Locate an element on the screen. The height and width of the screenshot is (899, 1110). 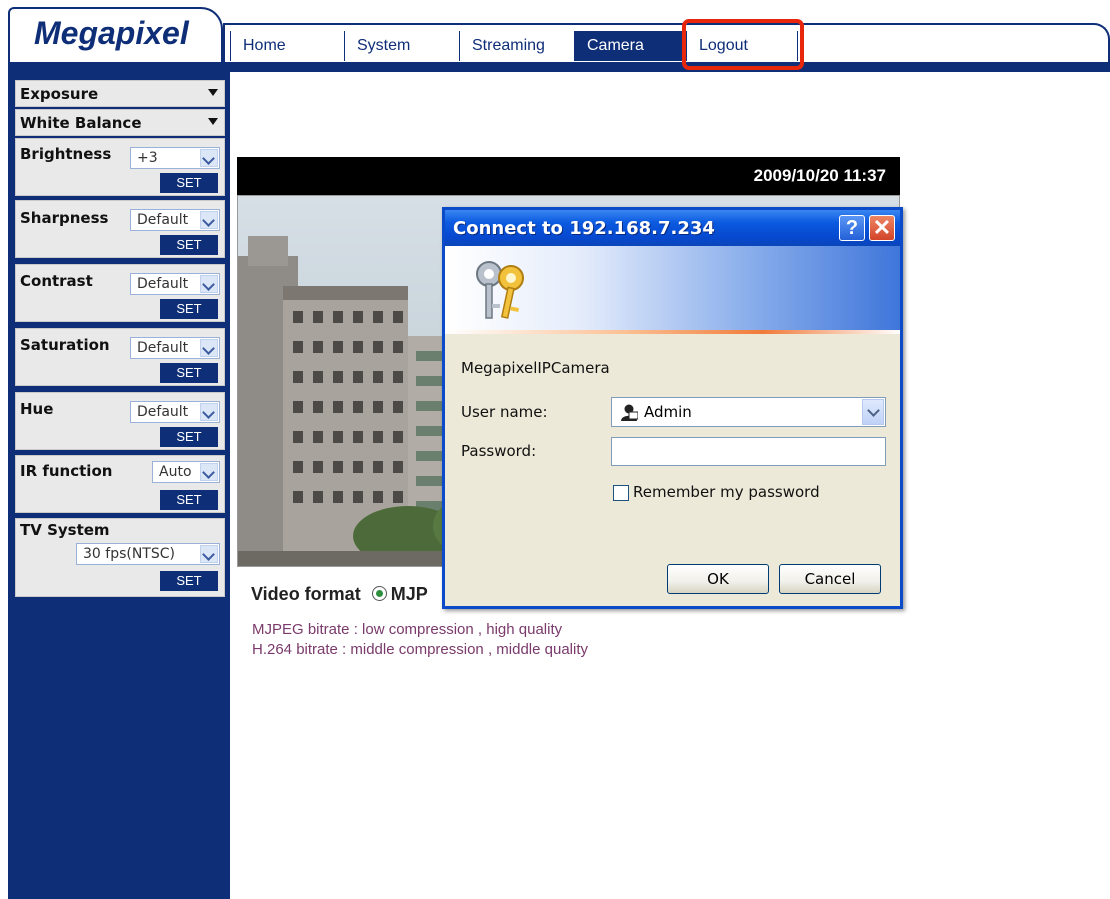
contrast-label: Contrast is located at coordinates (56, 281).